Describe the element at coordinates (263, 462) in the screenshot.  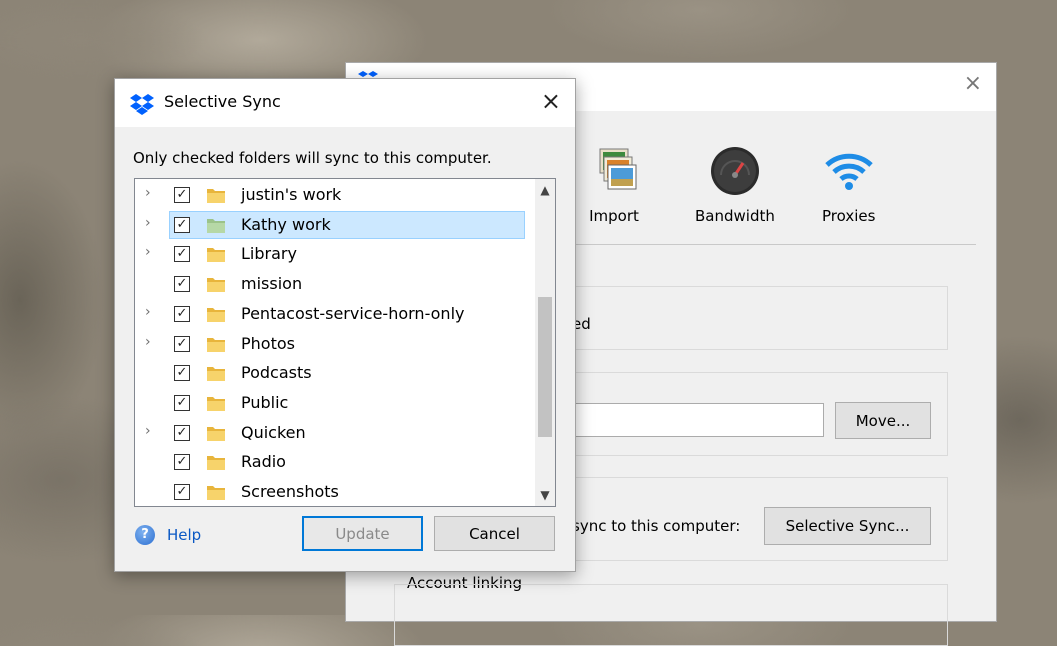
I see `folder-name: Radio` at that location.